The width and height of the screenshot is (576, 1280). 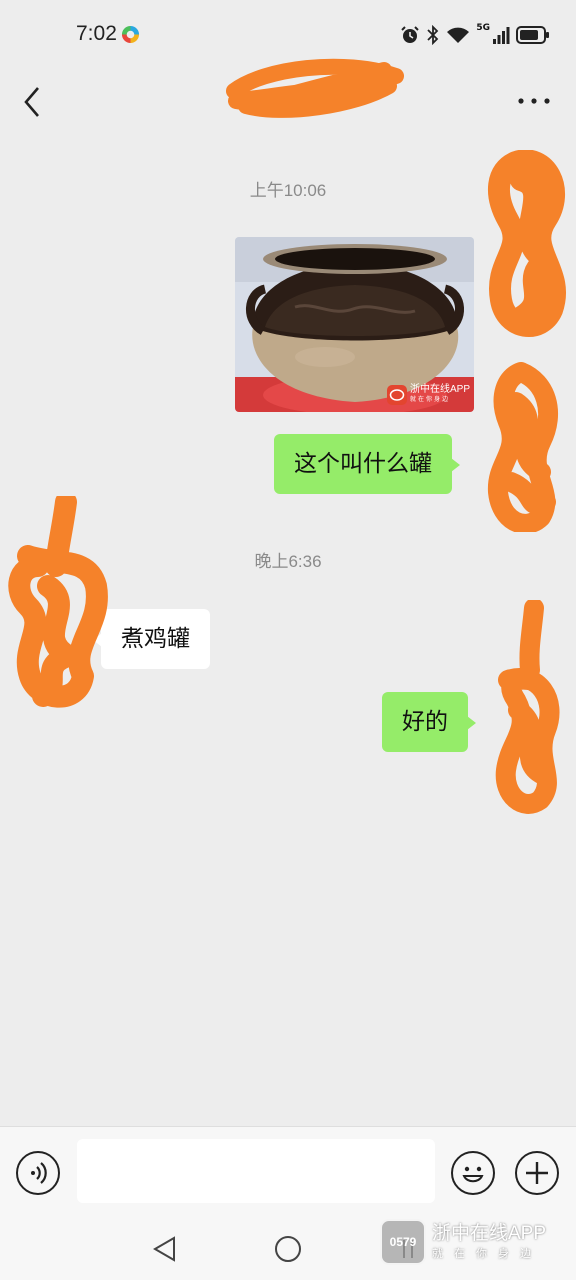 I want to click on watermark-logo-text: 0579, so click(x=403, y=1242).